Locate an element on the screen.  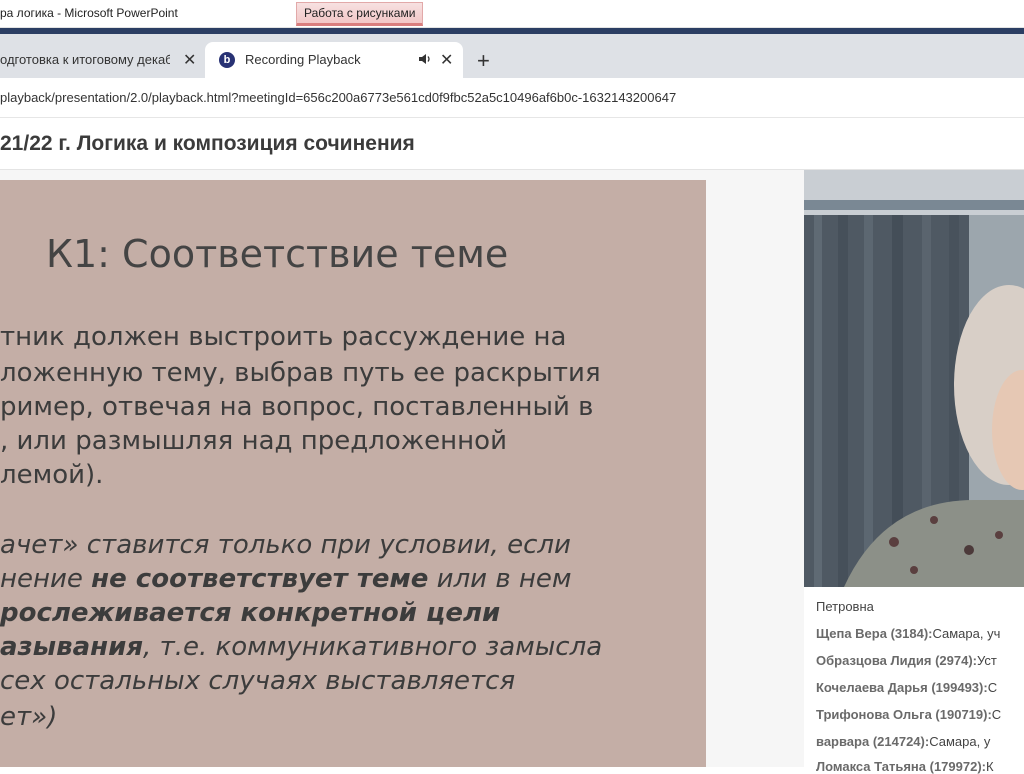
window-title: ра логика - Microsoft PowerPoint is located at coordinates (89, 13).